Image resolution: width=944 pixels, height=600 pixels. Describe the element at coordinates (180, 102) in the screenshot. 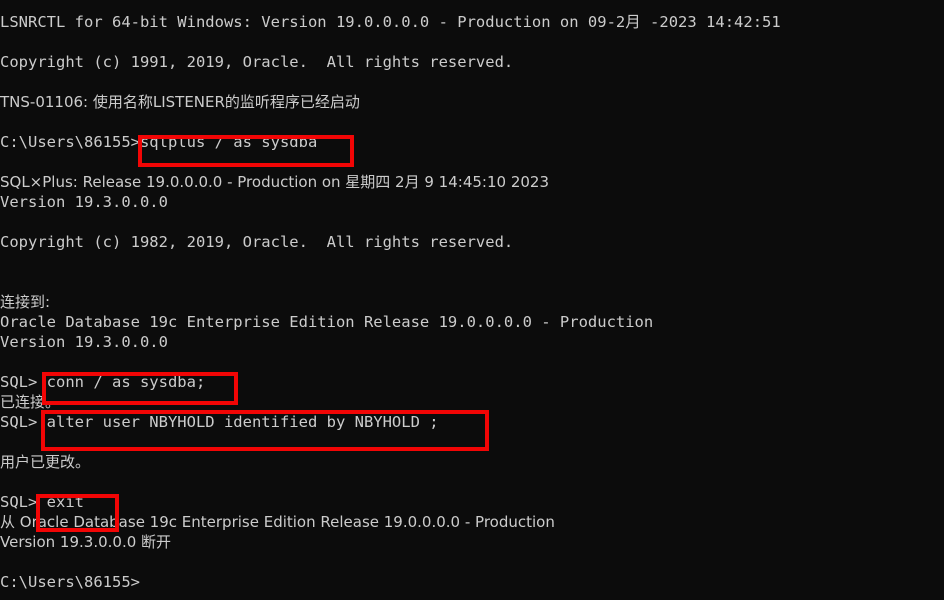

I see `terminal-line: TNS-01106: 使用名称LISTENER的监听程序已经启动` at that location.